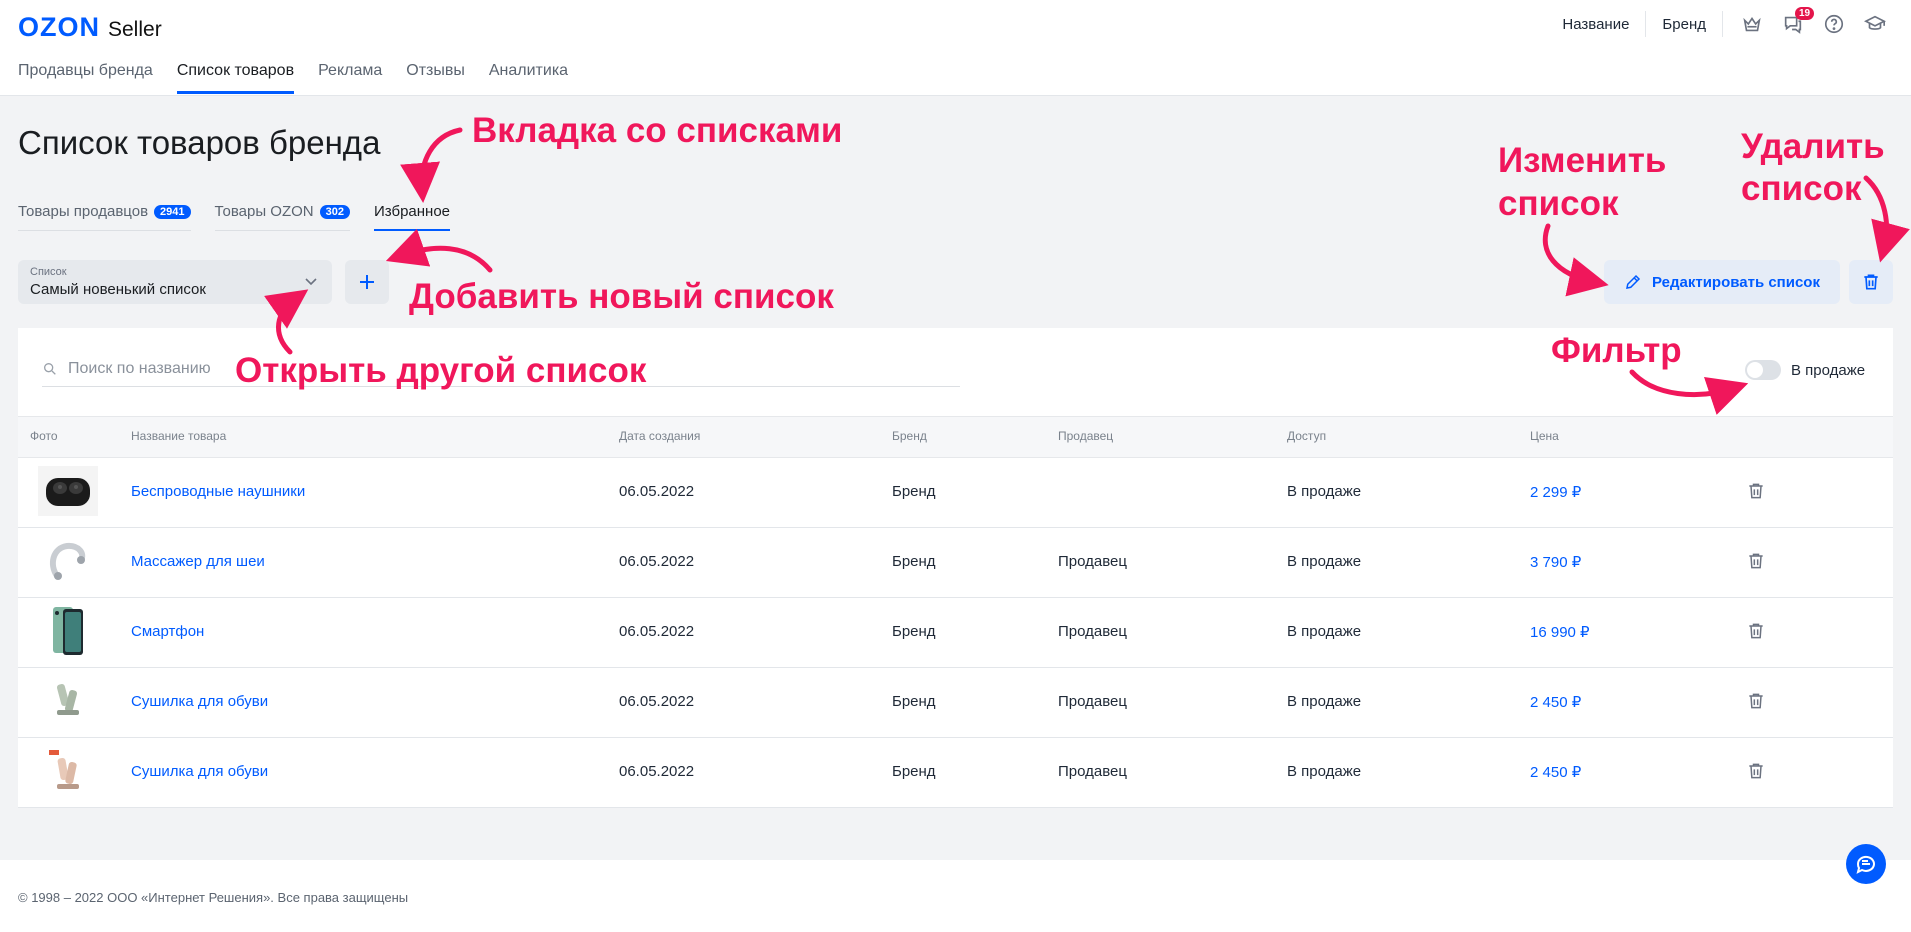  Describe the element at coordinates (1575, 260) in the screenshot. I see `arrow-to-edit-button` at that location.